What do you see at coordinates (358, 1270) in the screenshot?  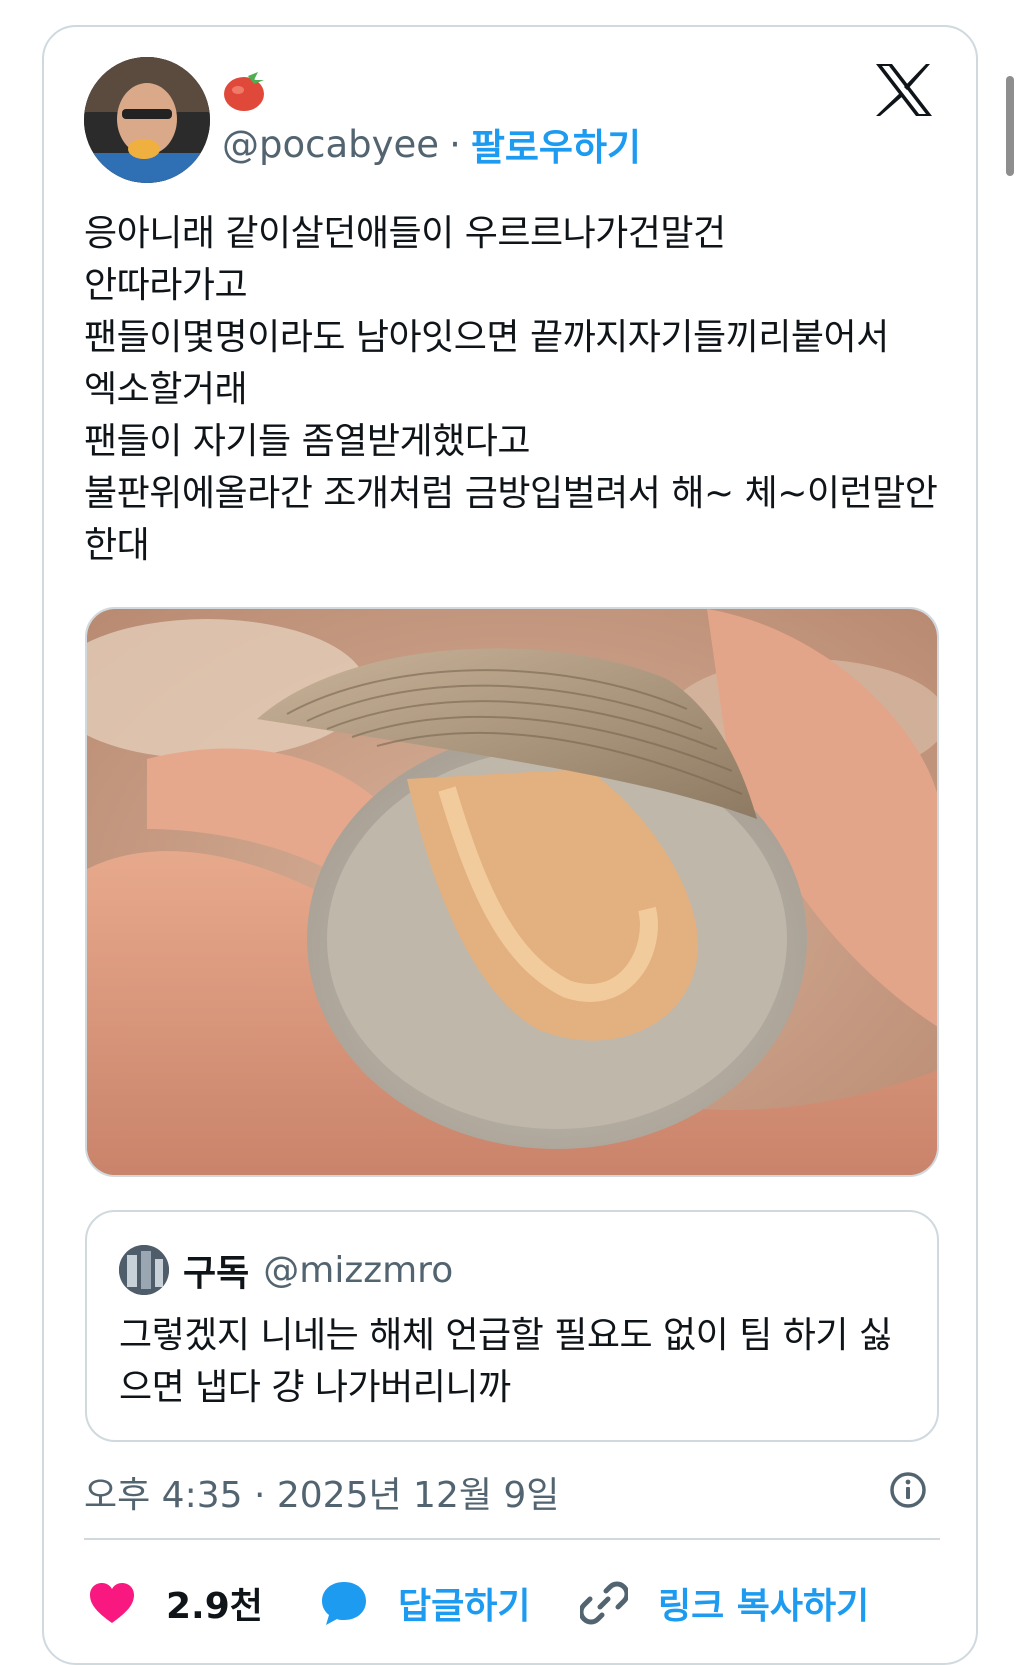 I see `quoted-author-handle: @mizzmro` at bounding box center [358, 1270].